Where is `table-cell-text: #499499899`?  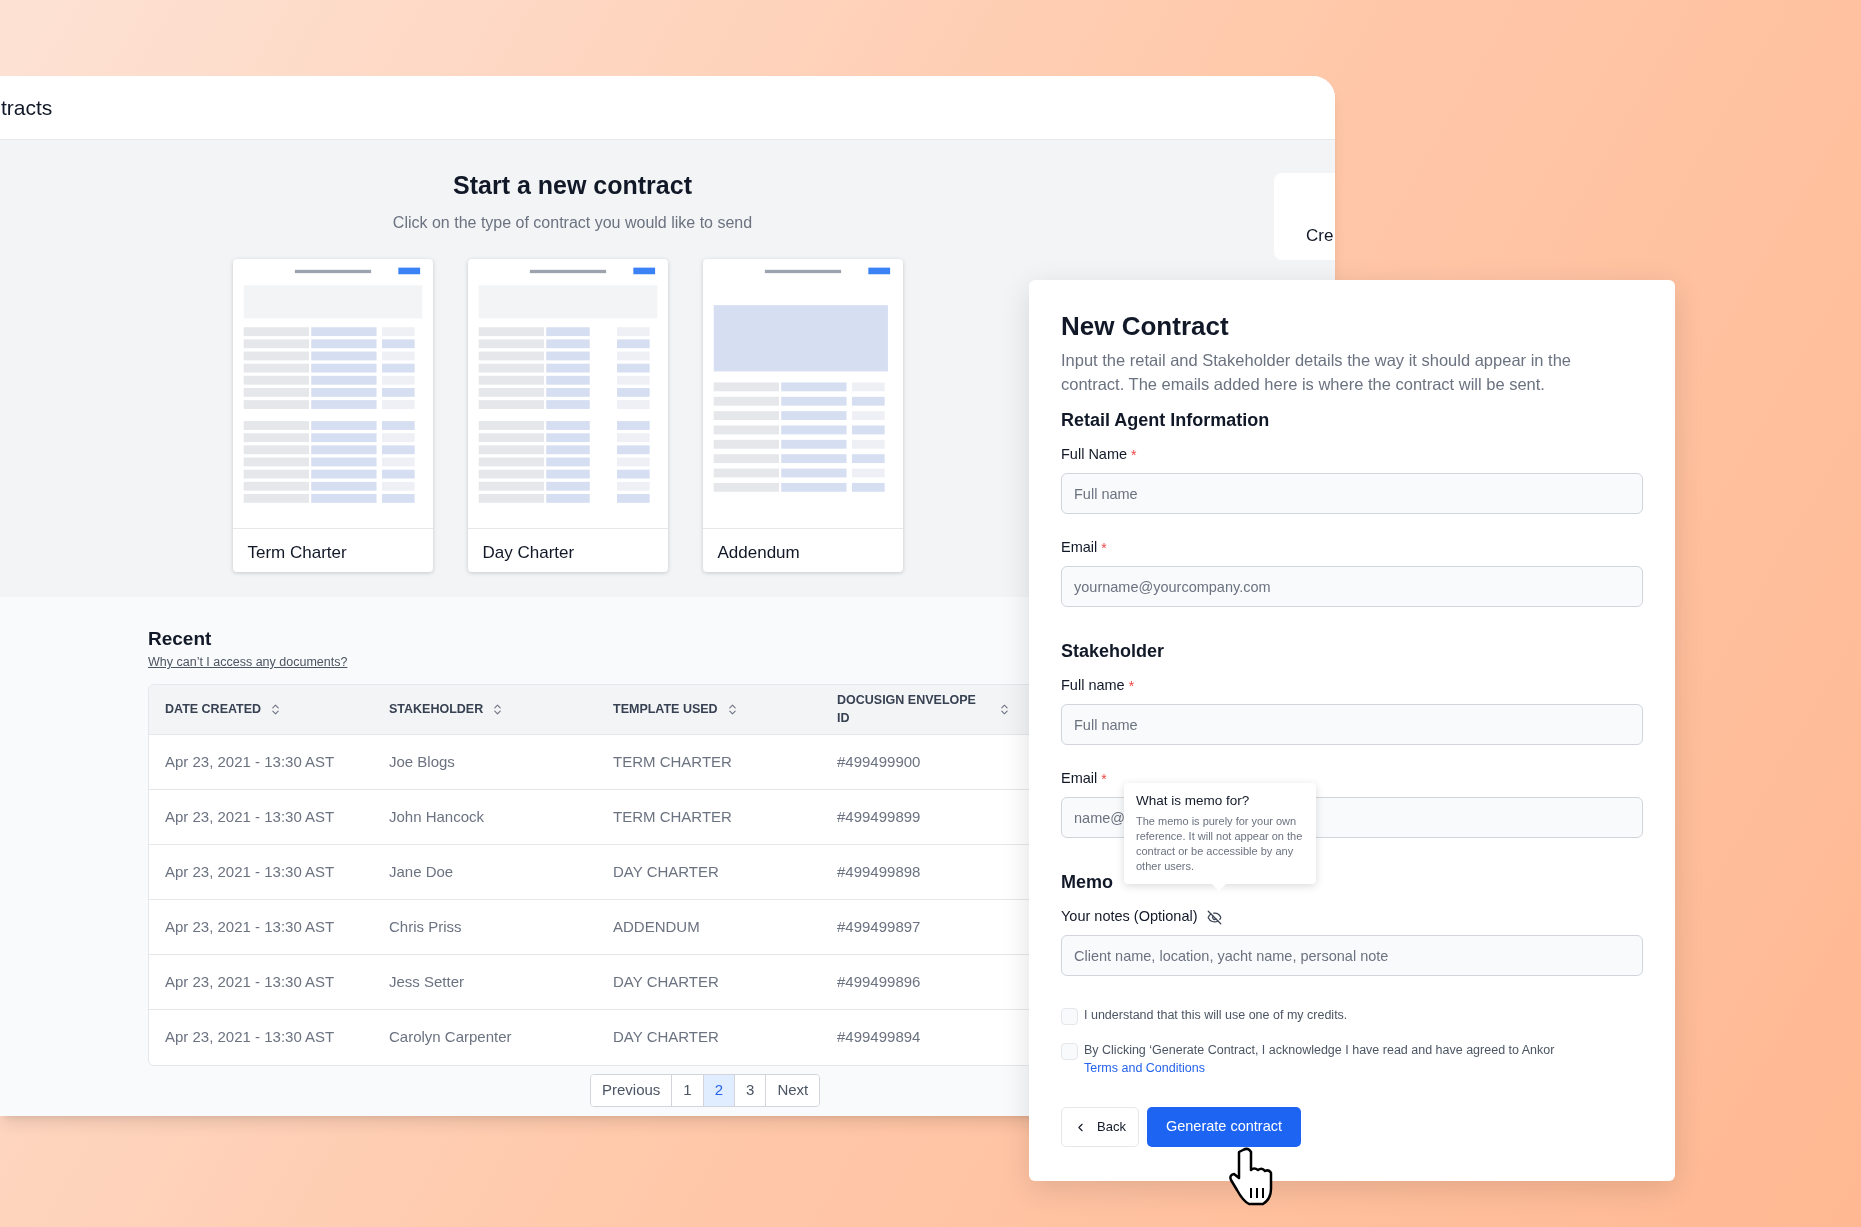 table-cell-text: #499499899 is located at coordinates (879, 816).